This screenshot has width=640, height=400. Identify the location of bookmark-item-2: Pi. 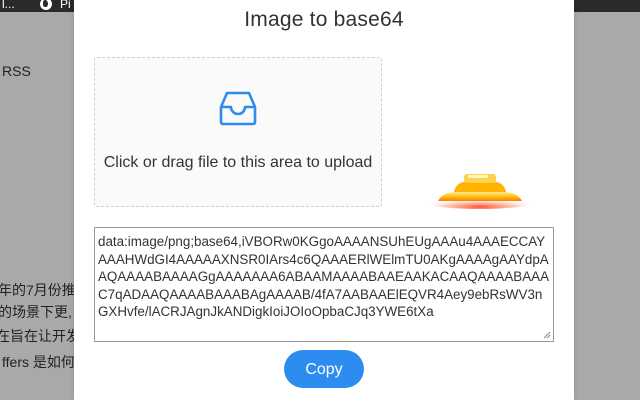
(65, 5).